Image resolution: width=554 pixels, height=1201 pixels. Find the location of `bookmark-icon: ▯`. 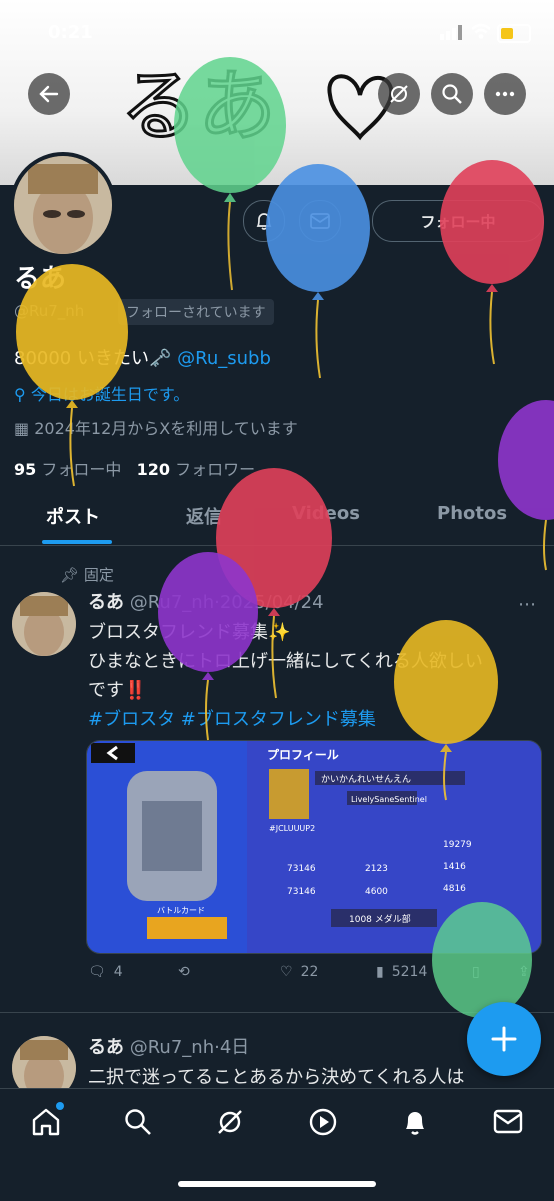

bookmark-icon: ▯ is located at coordinates (476, 972).